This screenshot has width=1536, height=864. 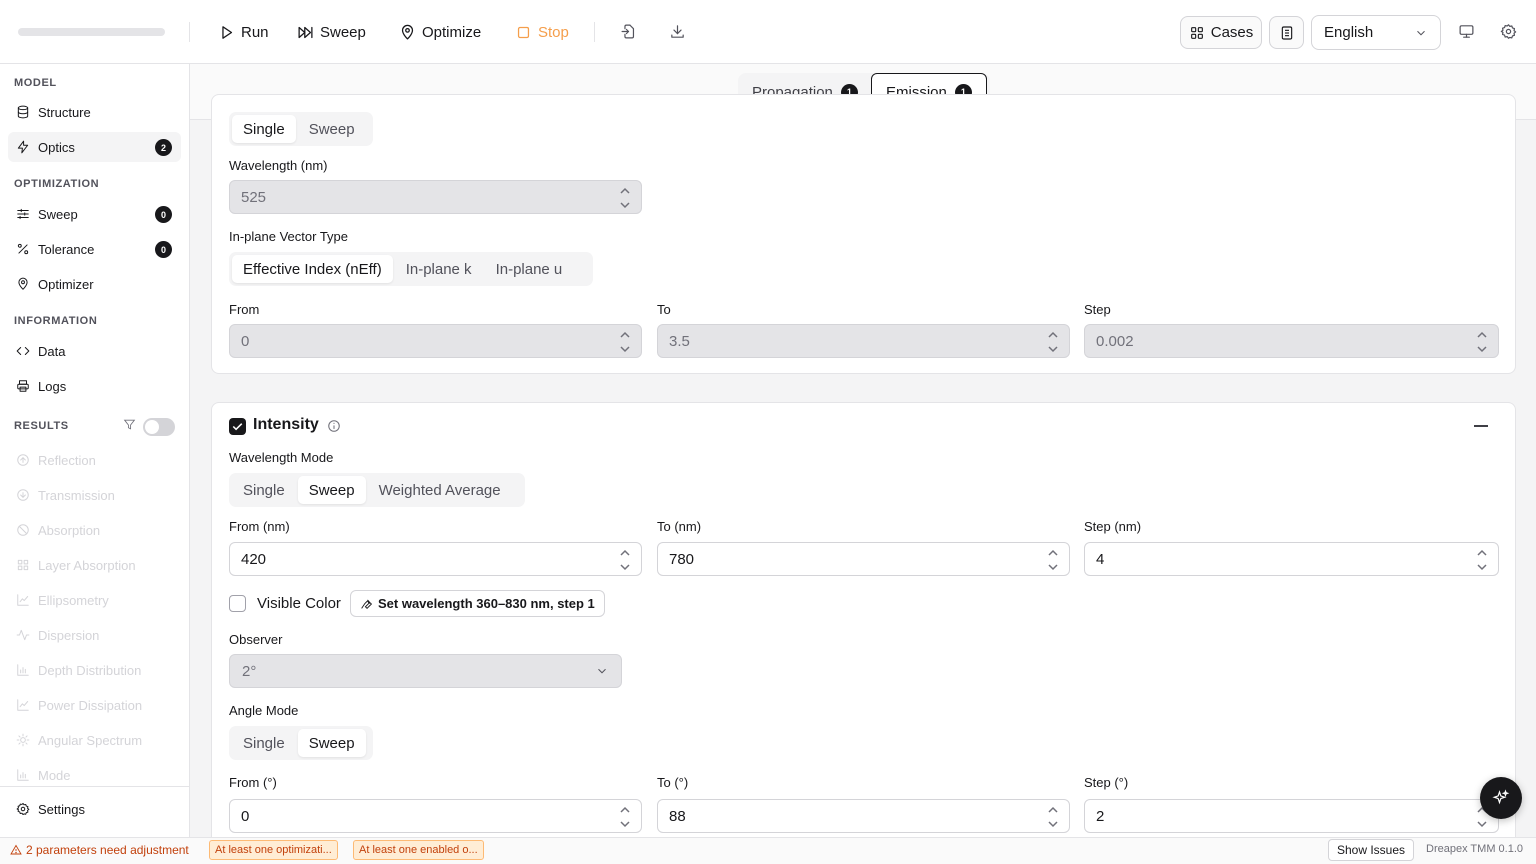 I want to click on sidebar-item-optimizer: Optimizer, so click(x=94, y=284).